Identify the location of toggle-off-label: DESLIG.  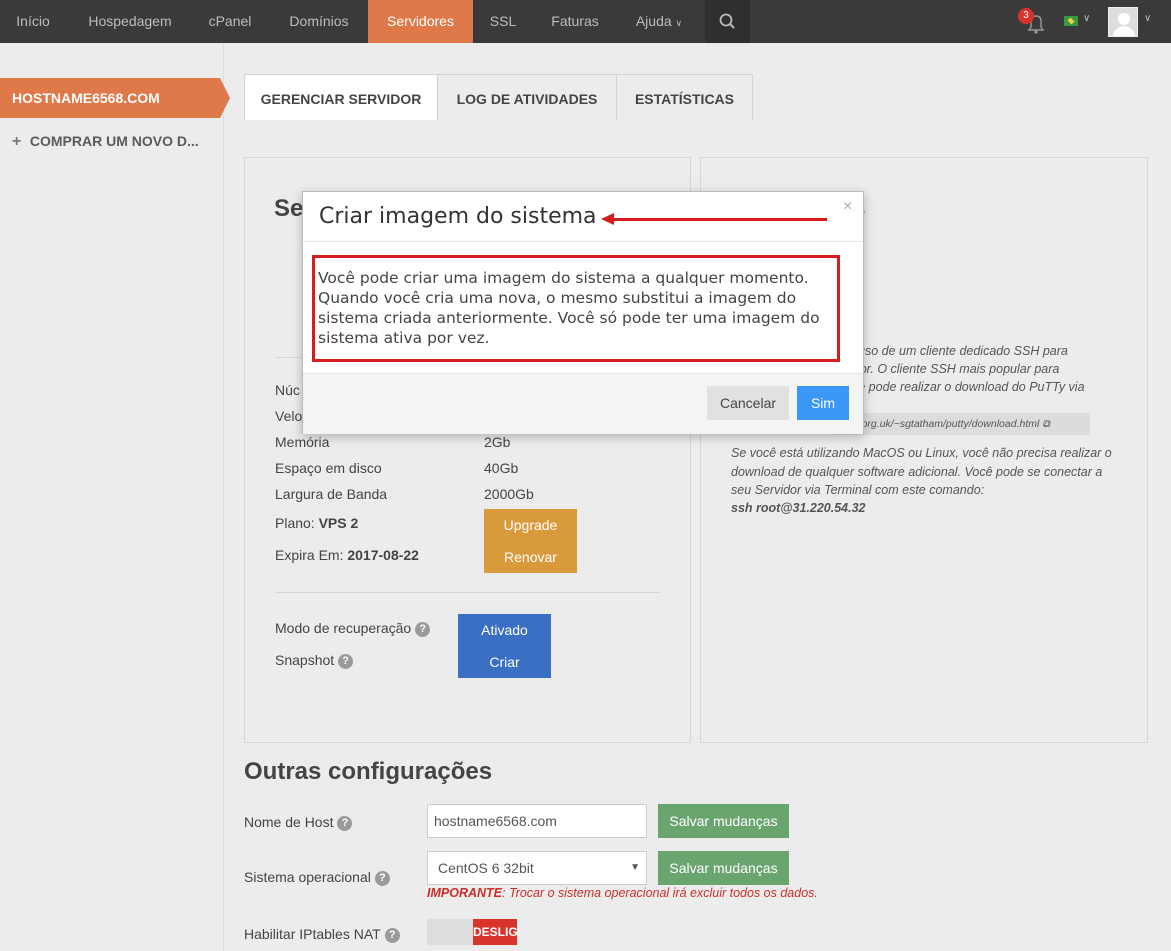
(495, 932).